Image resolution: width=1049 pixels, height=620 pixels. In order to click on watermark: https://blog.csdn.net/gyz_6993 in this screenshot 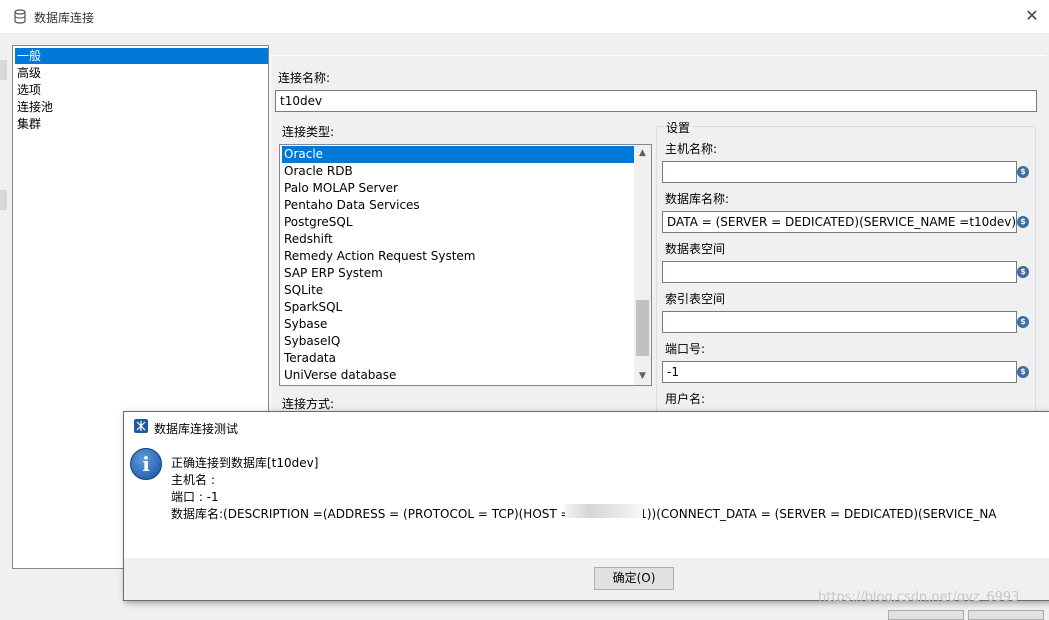, I will do `click(919, 597)`.